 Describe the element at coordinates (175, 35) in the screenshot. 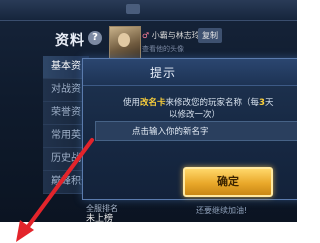

I see `player-name-text: 小霸与林志玲` at that location.